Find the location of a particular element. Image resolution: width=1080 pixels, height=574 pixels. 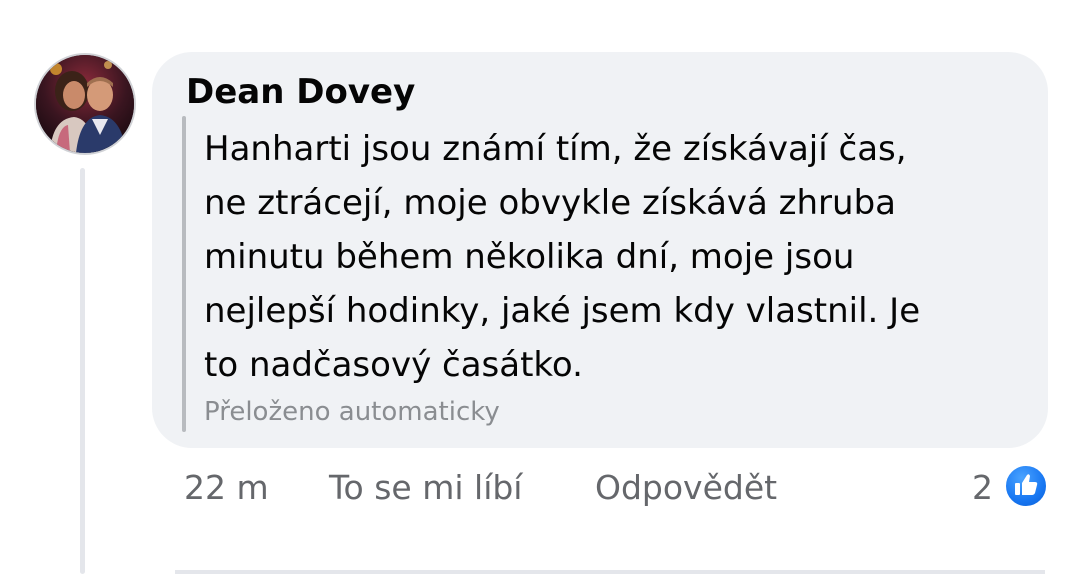

translation-quote-bar is located at coordinates (184, 274).